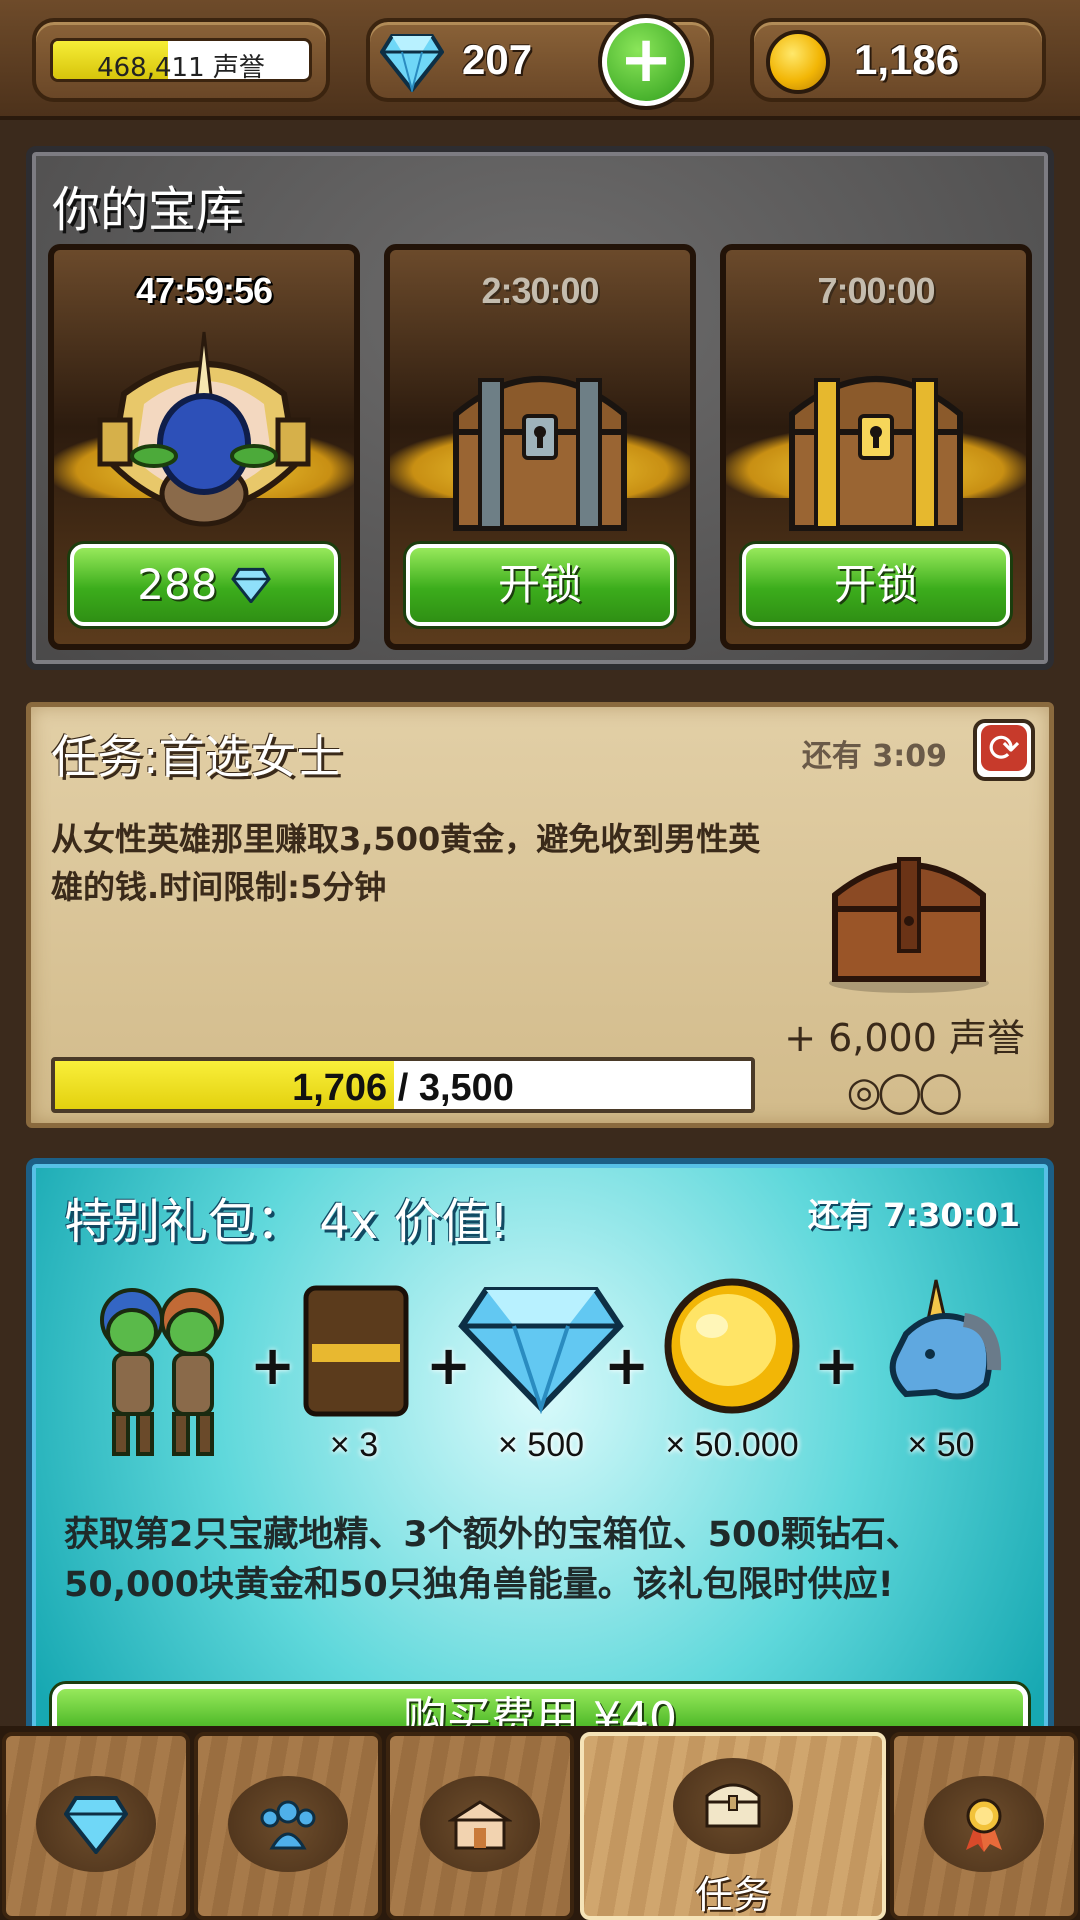  I want to click on offer-item-chest-slots: × 3, so click(354, 1374).